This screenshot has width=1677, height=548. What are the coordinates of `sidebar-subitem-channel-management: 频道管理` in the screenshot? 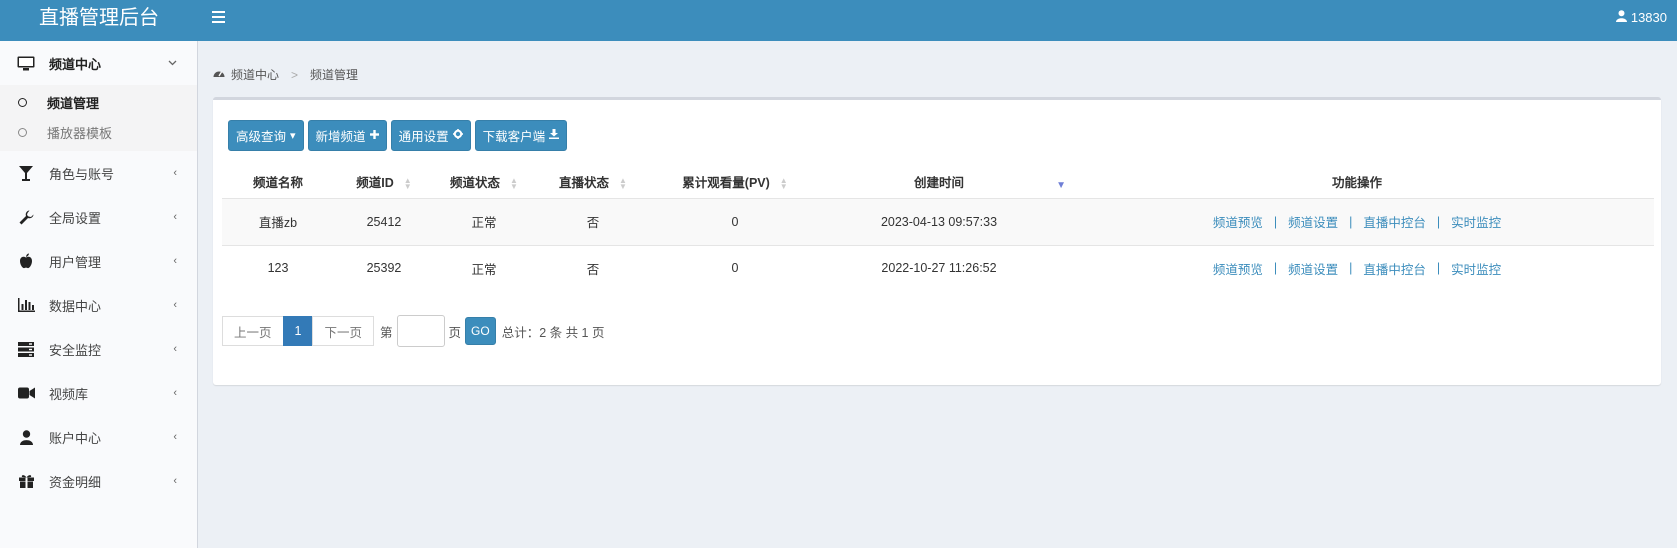 It's located at (98, 102).